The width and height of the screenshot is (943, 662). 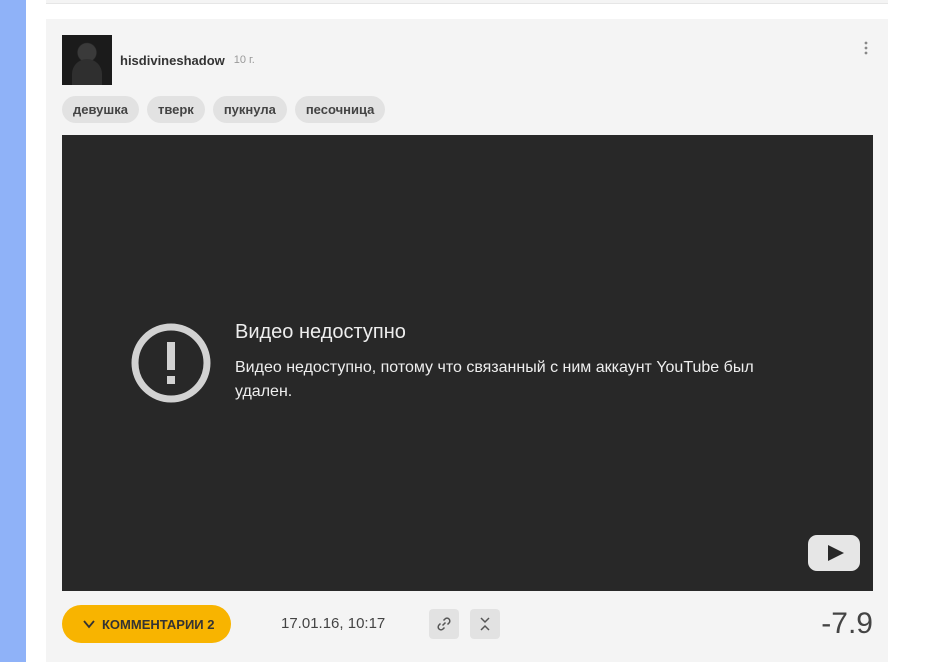 I want to click on link-icon, so click(x=444, y=624).